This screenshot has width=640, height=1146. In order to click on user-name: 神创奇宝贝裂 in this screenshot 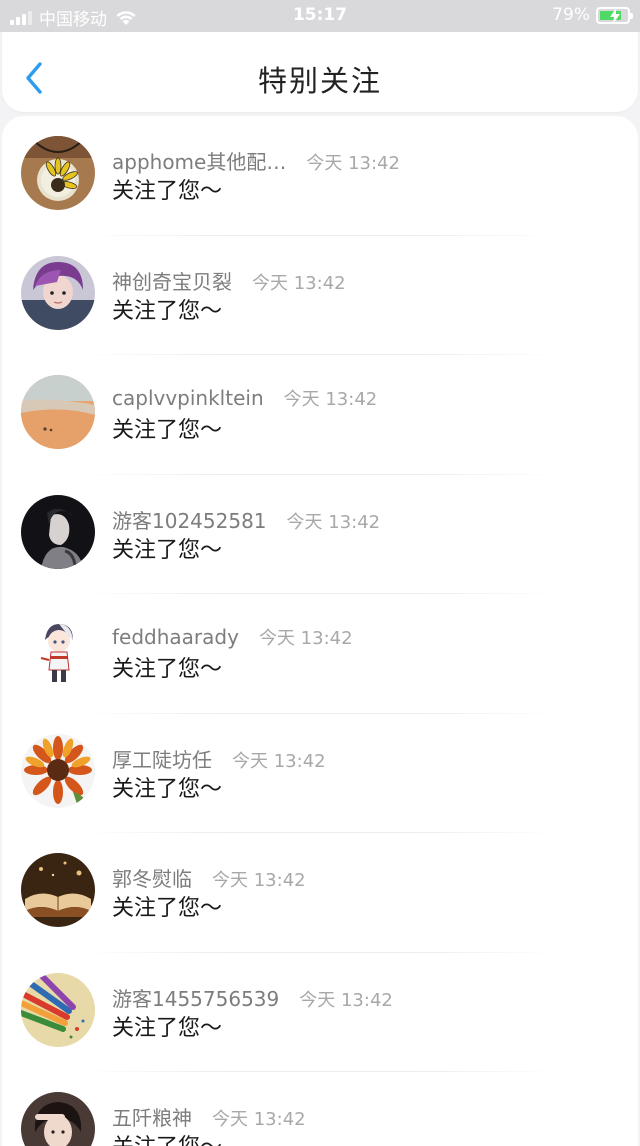, I will do `click(172, 280)`.